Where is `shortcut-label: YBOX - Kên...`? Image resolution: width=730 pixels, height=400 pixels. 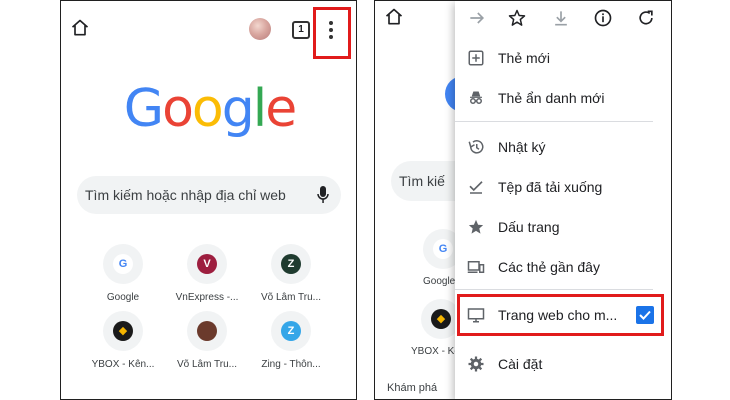 shortcut-label: YBOX - Kên... is located at coordinates (123, 364).